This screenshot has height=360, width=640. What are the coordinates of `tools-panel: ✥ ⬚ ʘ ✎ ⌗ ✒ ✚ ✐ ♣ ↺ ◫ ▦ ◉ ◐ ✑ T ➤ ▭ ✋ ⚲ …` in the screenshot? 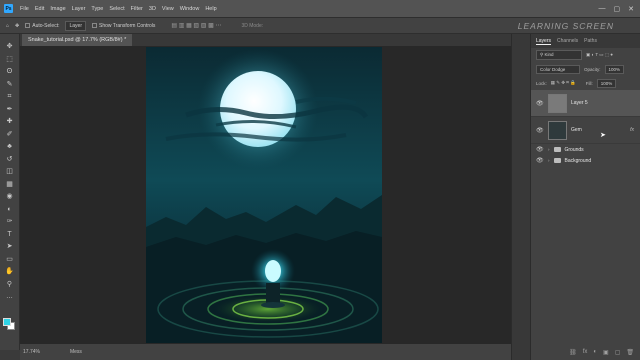 It's located at (10, 192).